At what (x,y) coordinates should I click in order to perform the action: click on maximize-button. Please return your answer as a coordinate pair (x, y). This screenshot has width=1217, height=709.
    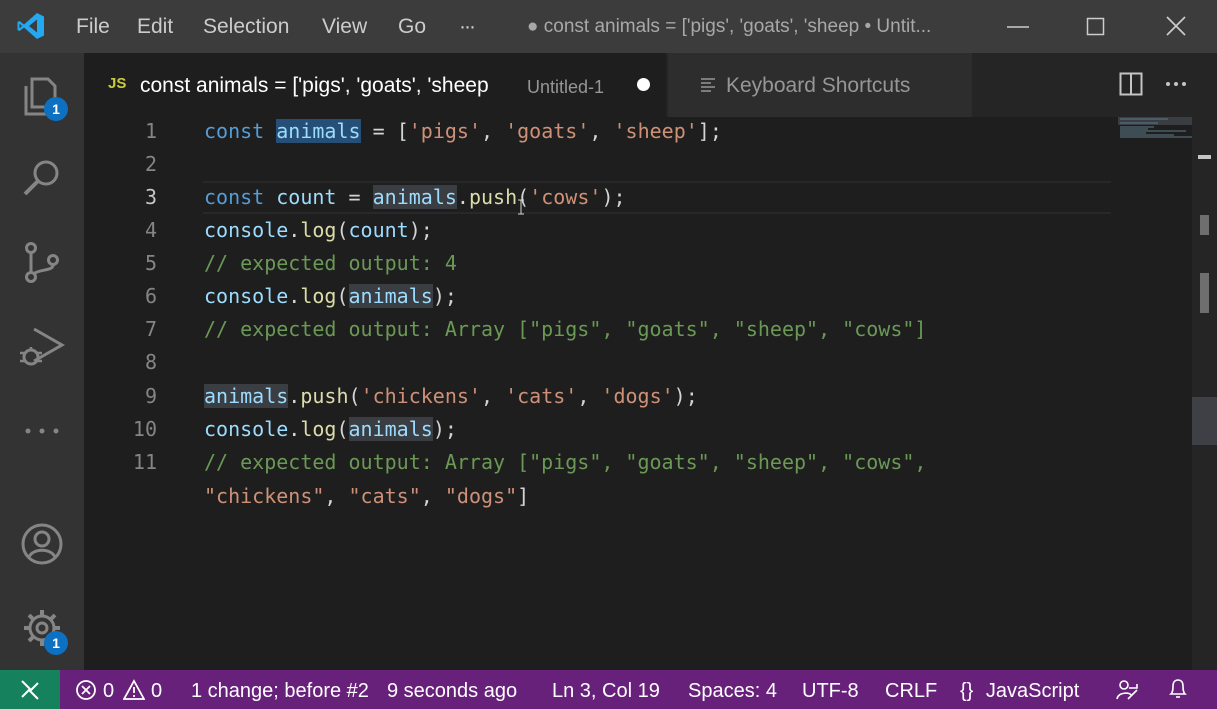
    Looking at the image, I should click on (1097, 26).